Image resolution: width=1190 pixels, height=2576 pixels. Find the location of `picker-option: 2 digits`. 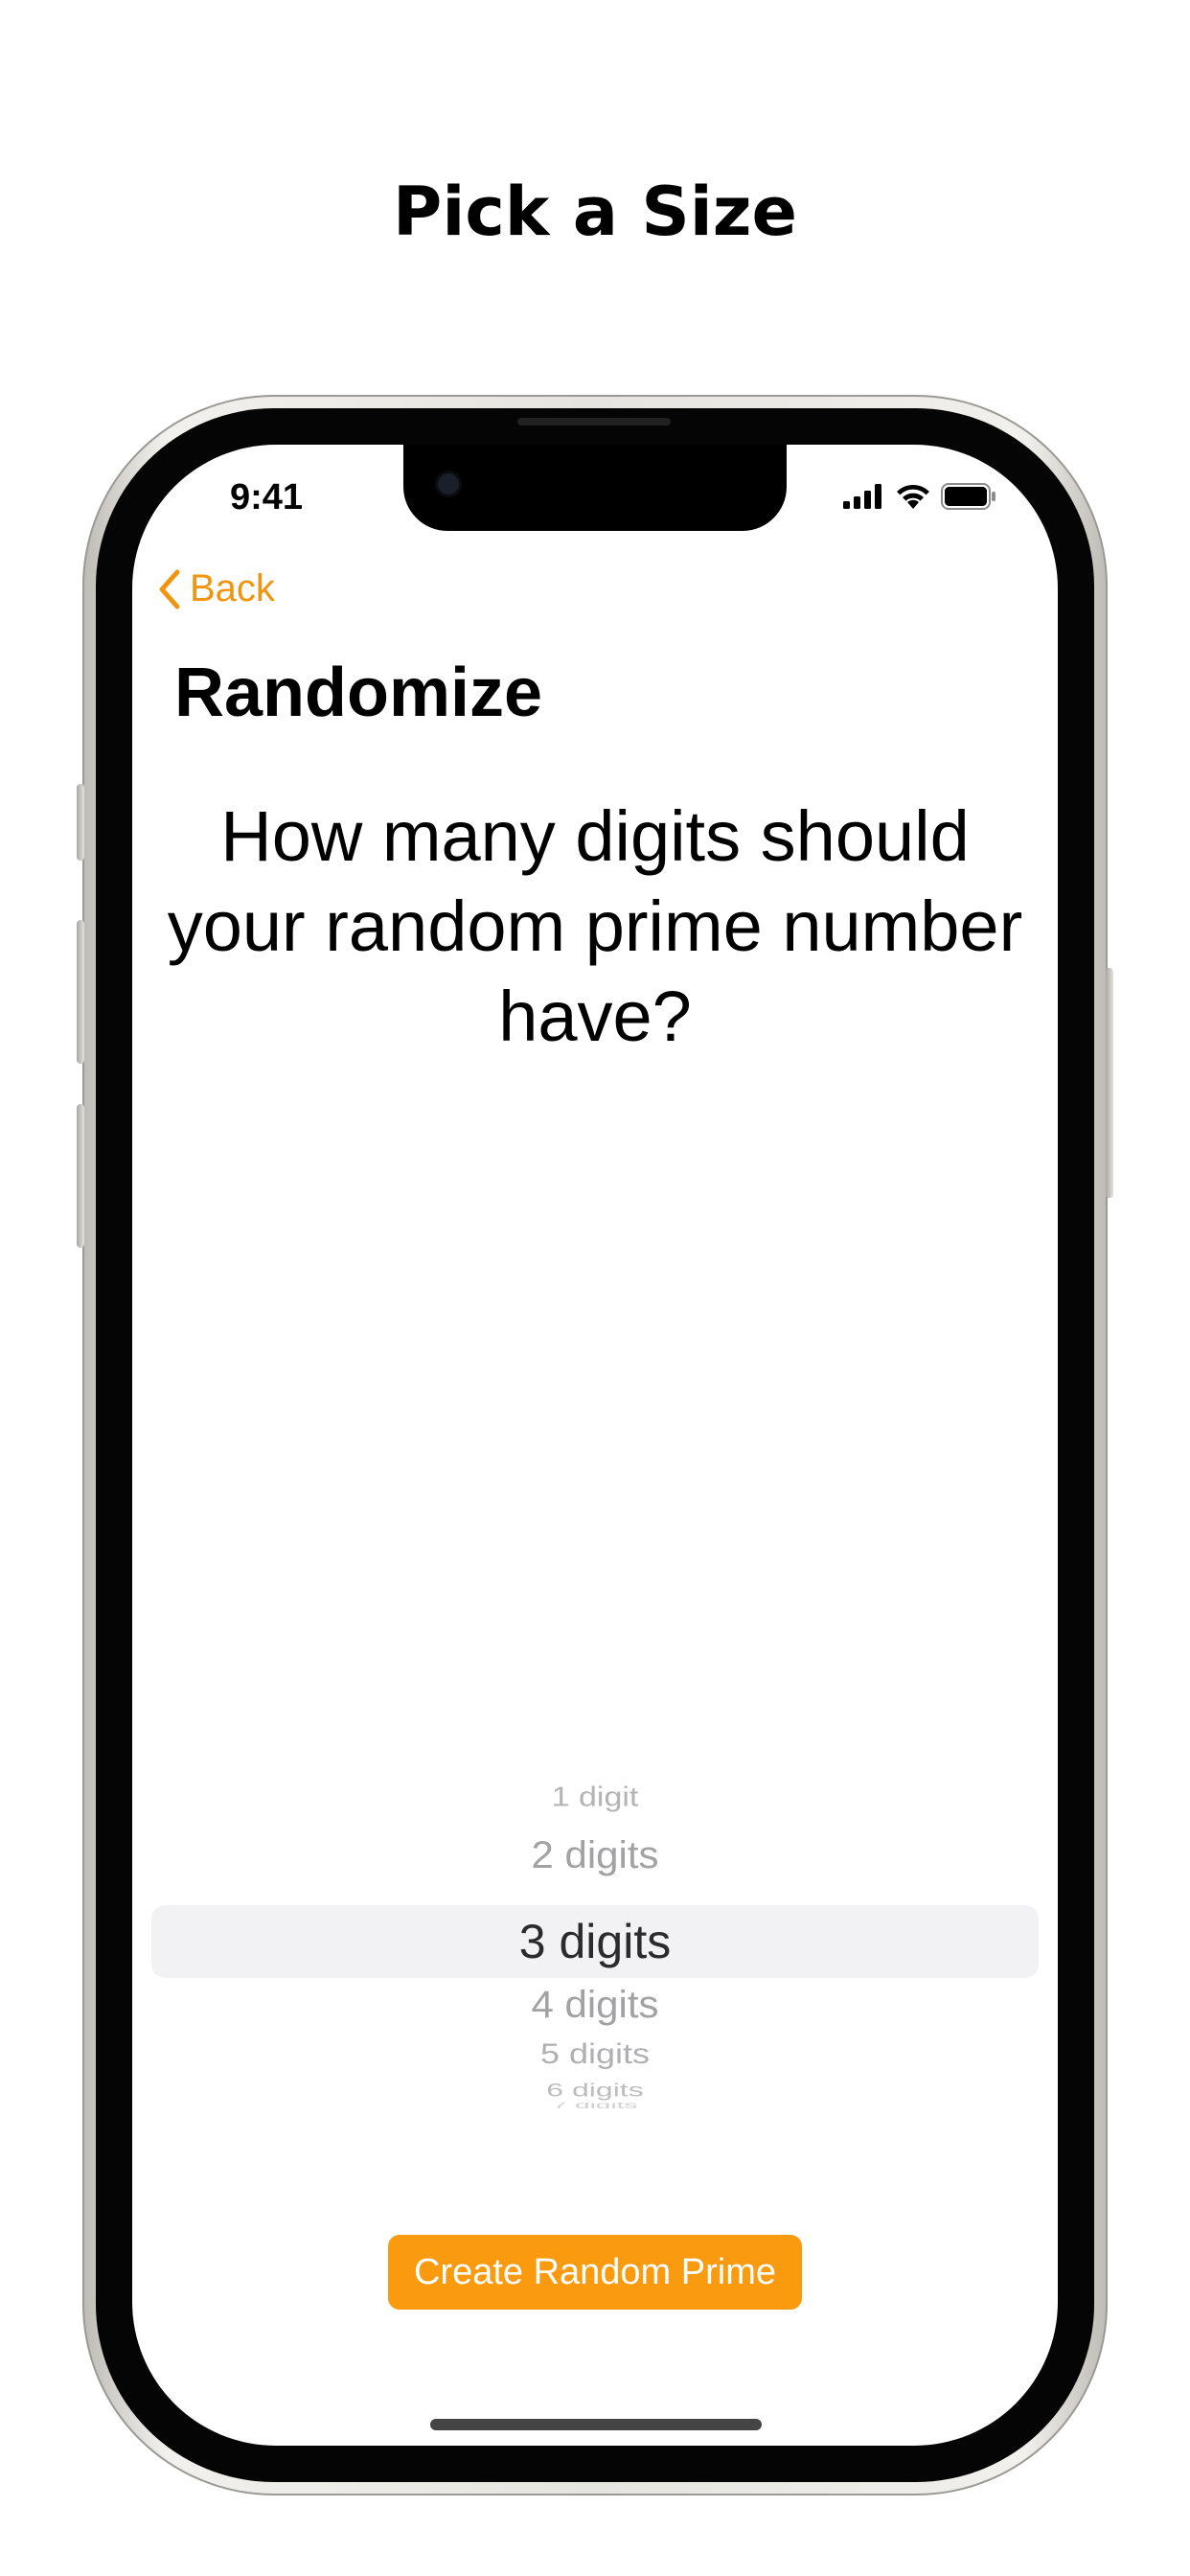

picker-option: 2 digits is located at coordinates (595, 1855).